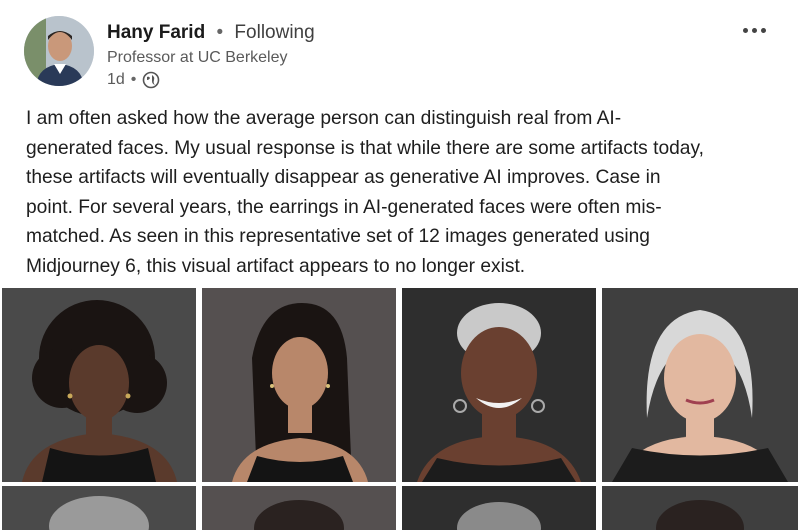 This screenshot has height=530, width=800. Describe the element at coordinates (745, 30) in the screenshot. I see `more-dots-icon` at that location.